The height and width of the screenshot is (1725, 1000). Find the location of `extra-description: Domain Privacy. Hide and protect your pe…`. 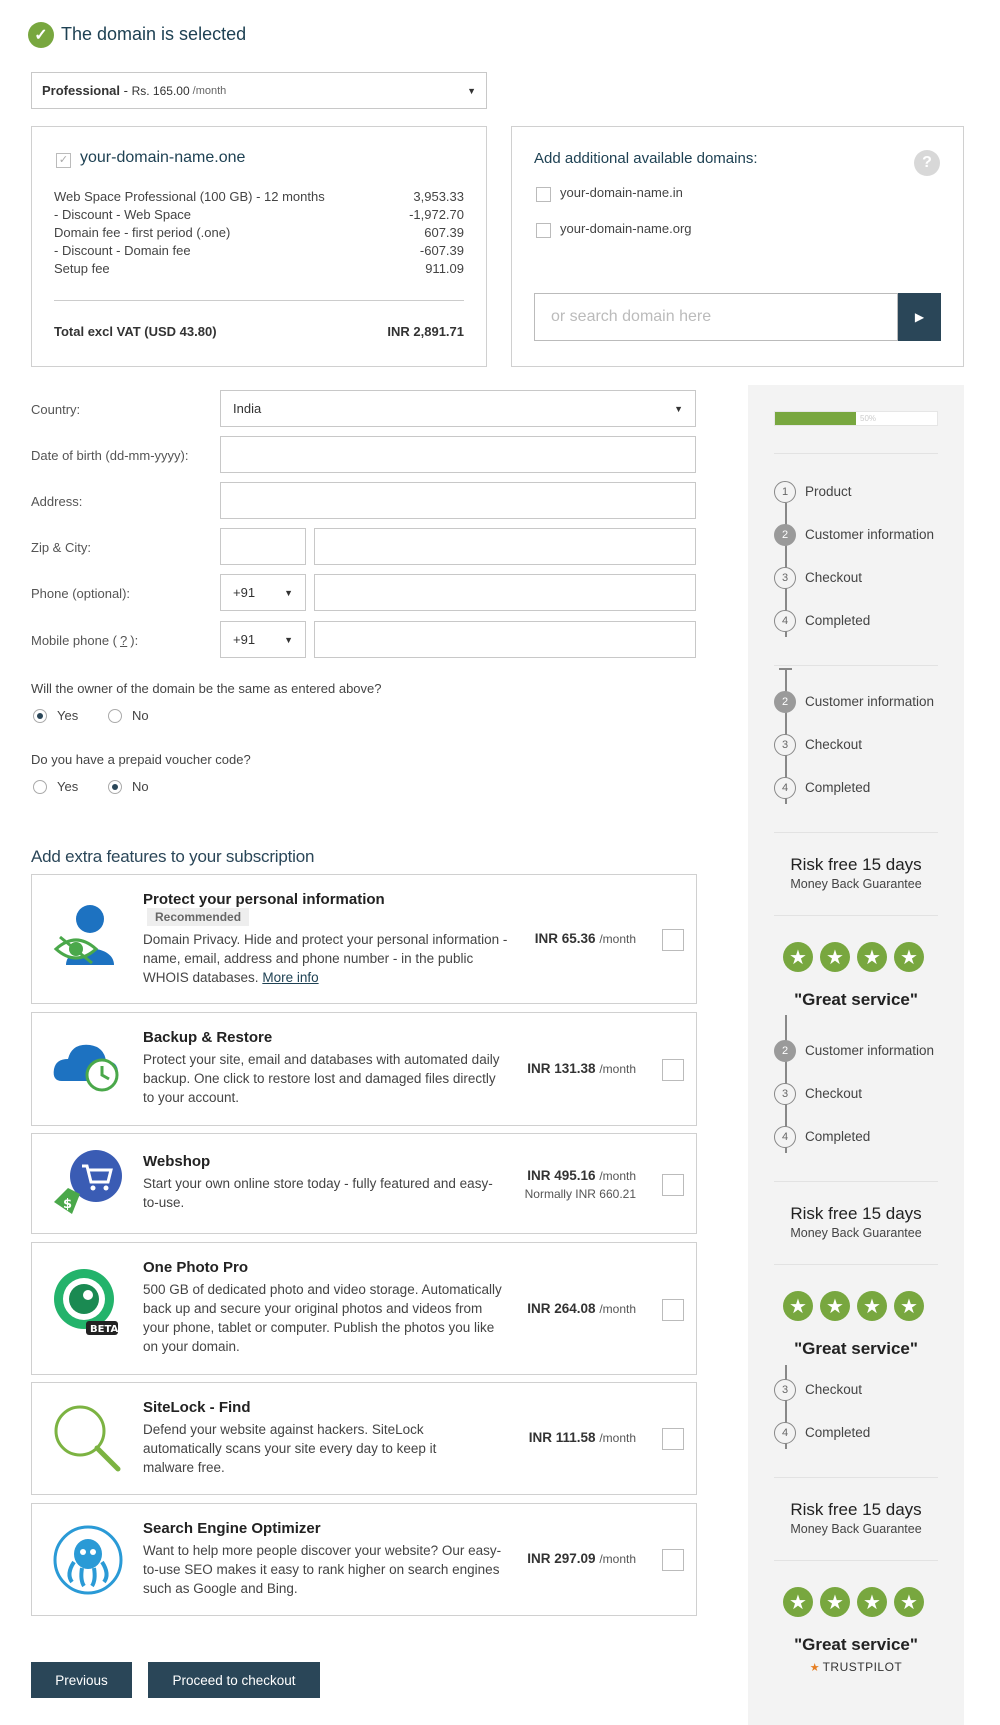

extra-description: Domain Privacy. Hide and protect your pe… is located at coordinates (325, 958).